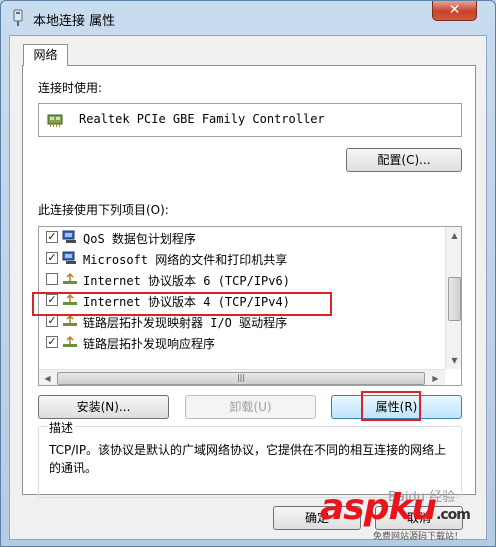  What do you see at coordinates (453, 235) in the screenshot?
I see `scroll-up-icon: ▲` at bounding box center [453, 235].